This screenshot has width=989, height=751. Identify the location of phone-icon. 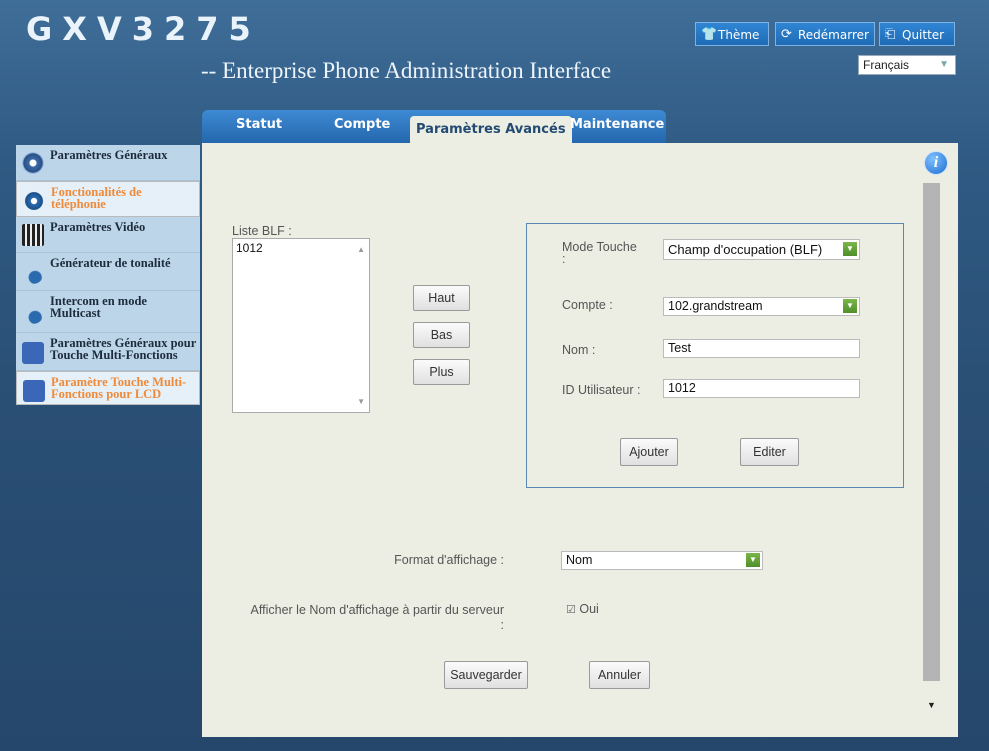
(34, 201).